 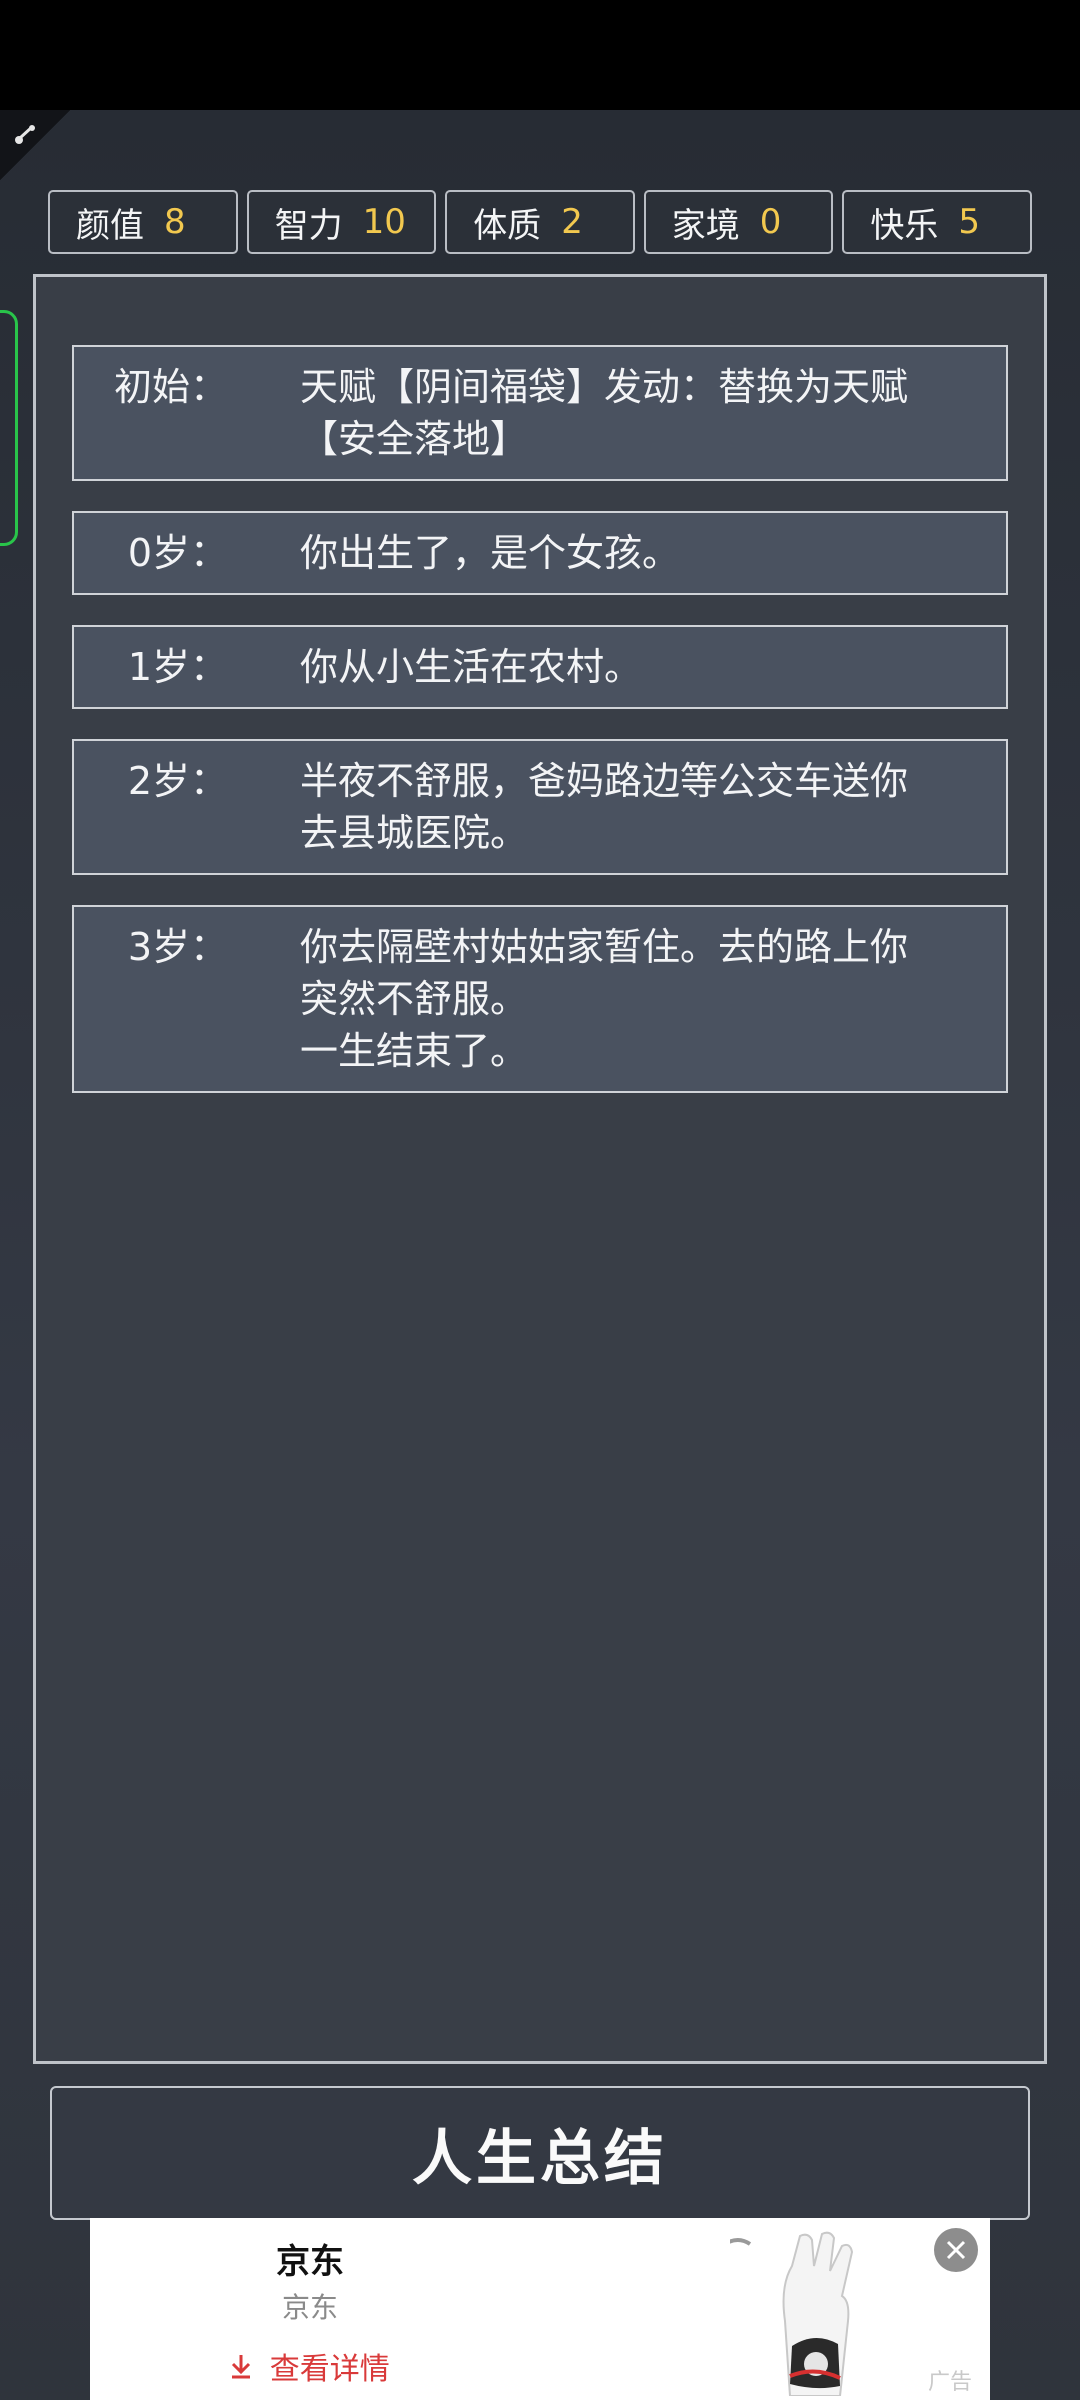 I want to click on close-icon, so click(x=956, y=2250).